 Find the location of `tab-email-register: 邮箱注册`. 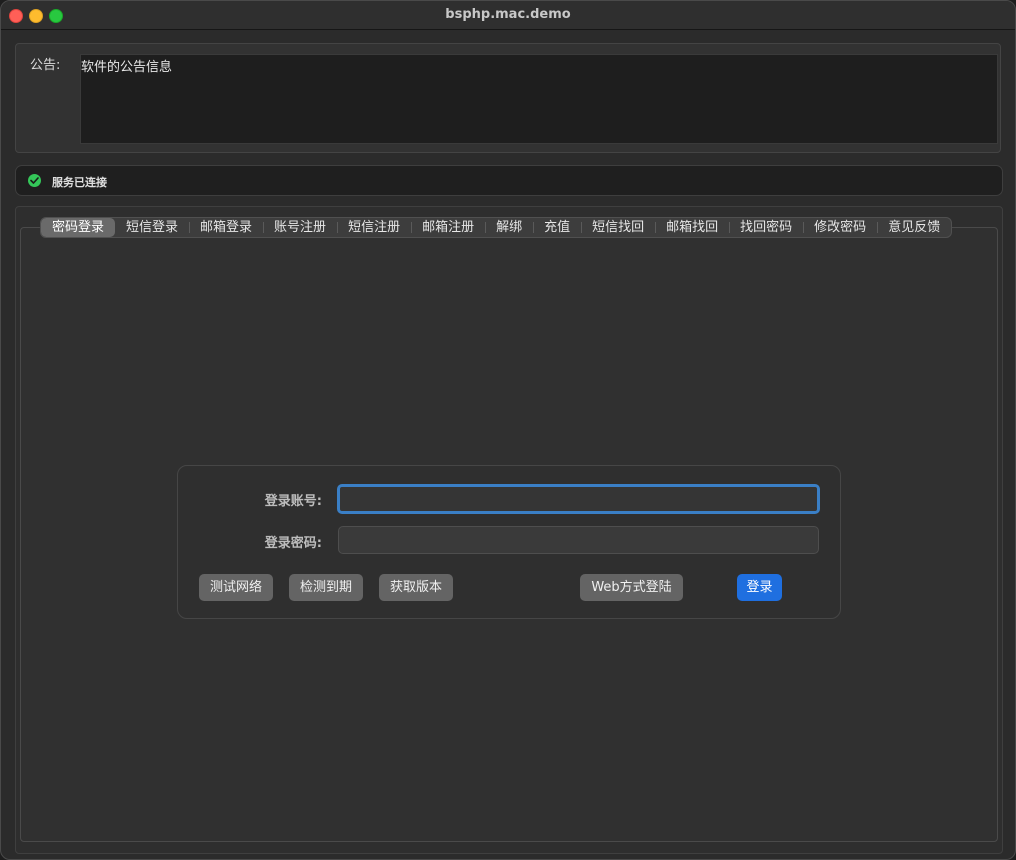

tab-email-register: 邮箱注册 is located at coordinates (448, 227).